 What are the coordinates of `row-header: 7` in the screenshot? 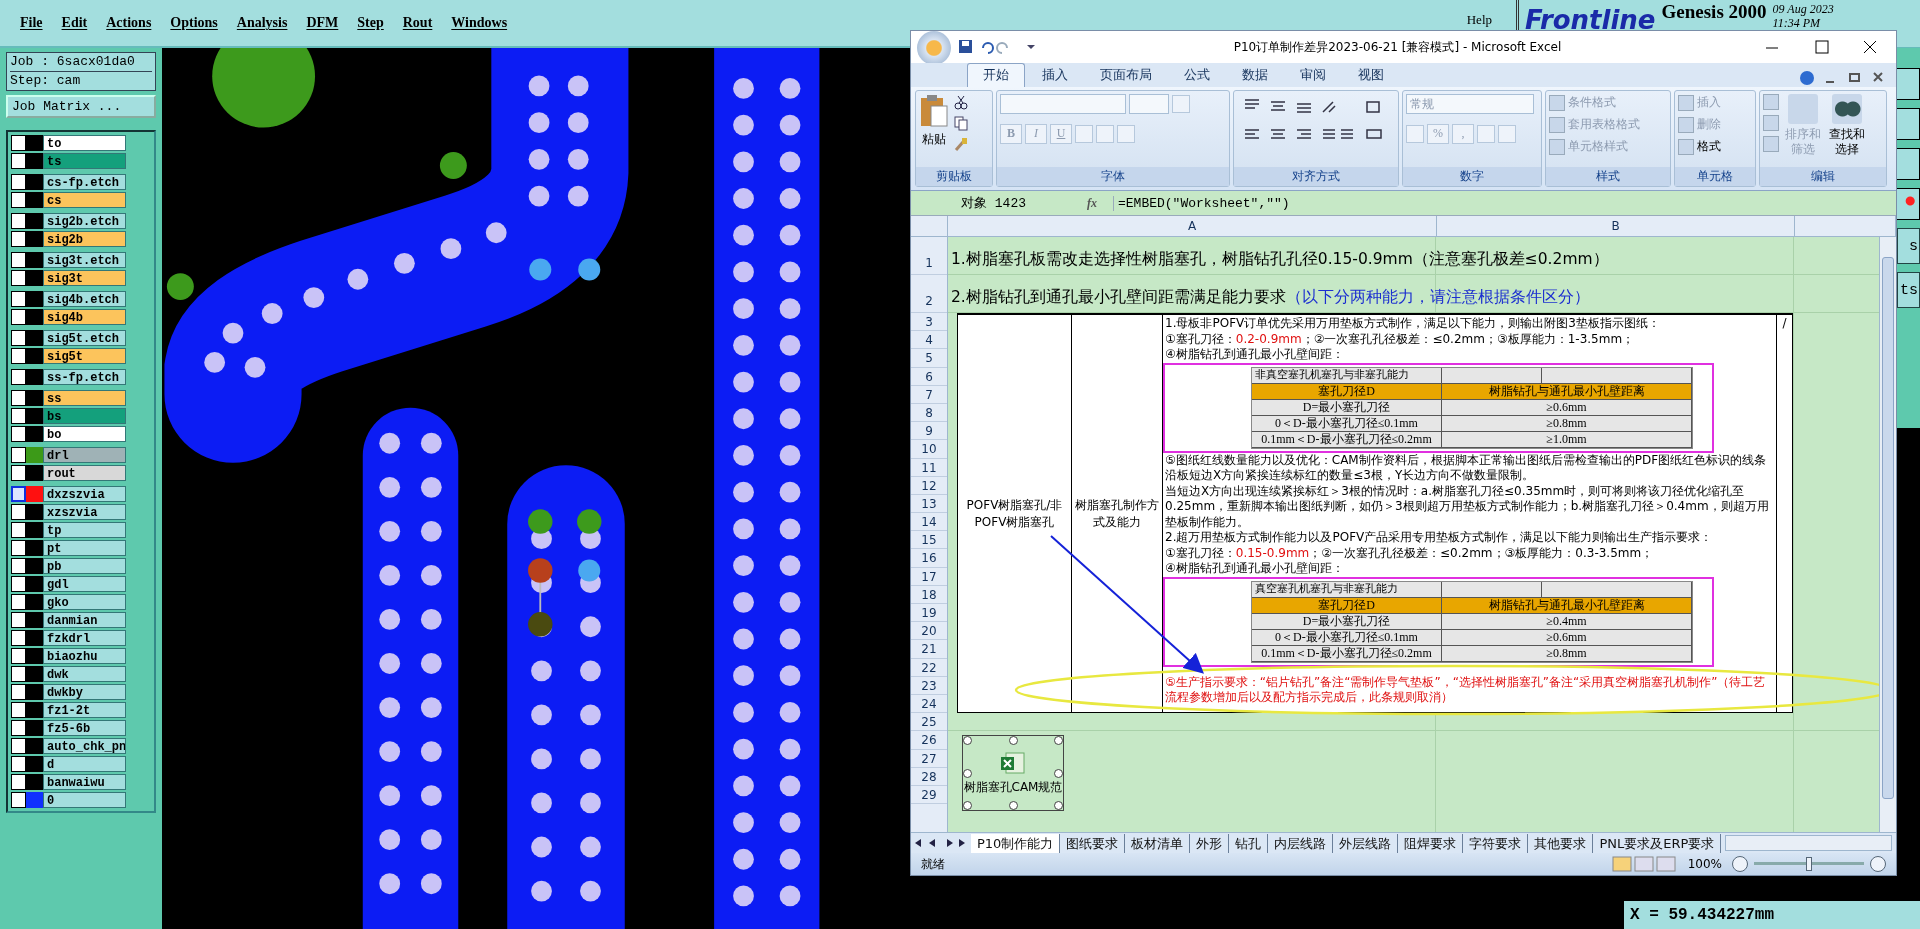 It's located at (929, 394).